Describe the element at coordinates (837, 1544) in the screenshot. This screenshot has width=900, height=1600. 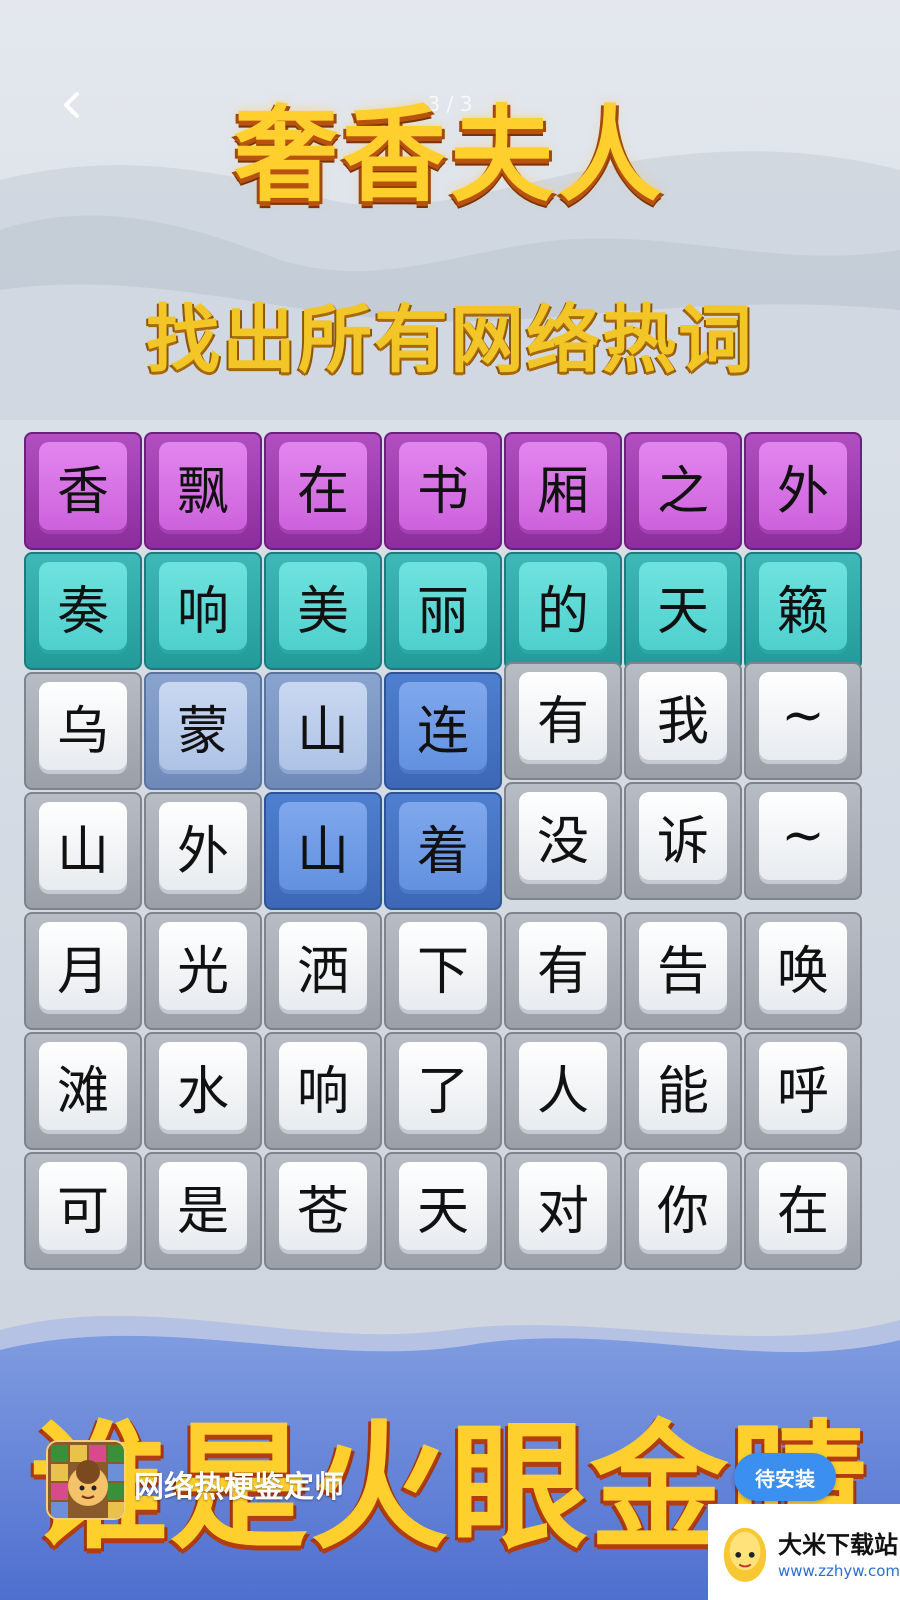
I see `watermark-title: 大米下载站` at that location.